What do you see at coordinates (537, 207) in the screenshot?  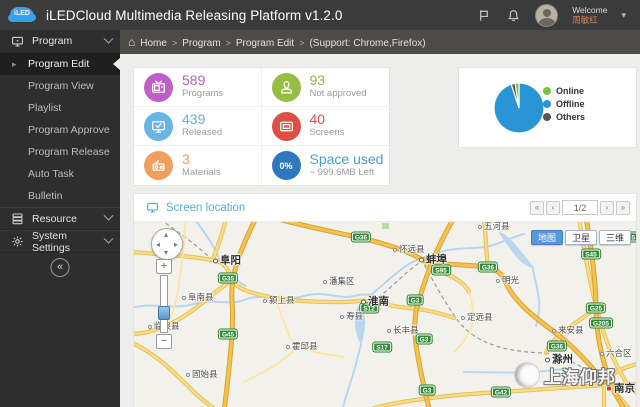 I see `pager-first-button: «` at bounding box center [537, 207].